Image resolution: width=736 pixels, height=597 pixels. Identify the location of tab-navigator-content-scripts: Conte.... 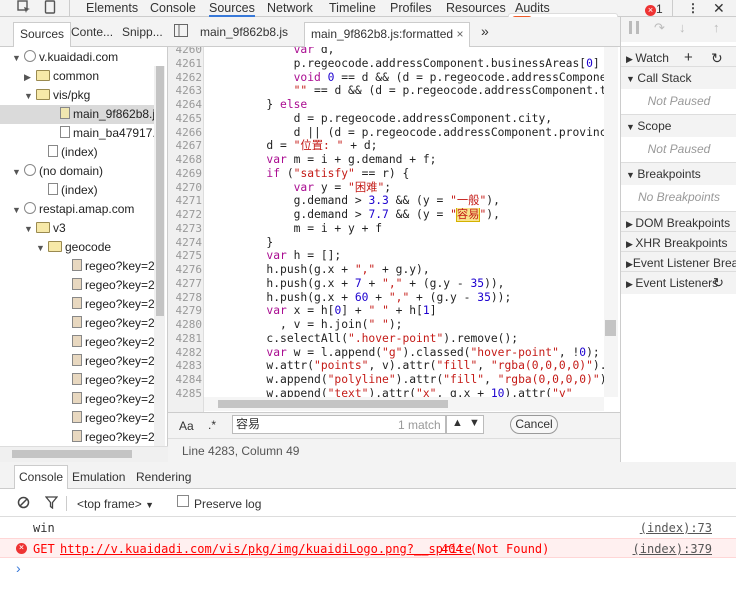
(92, 32).